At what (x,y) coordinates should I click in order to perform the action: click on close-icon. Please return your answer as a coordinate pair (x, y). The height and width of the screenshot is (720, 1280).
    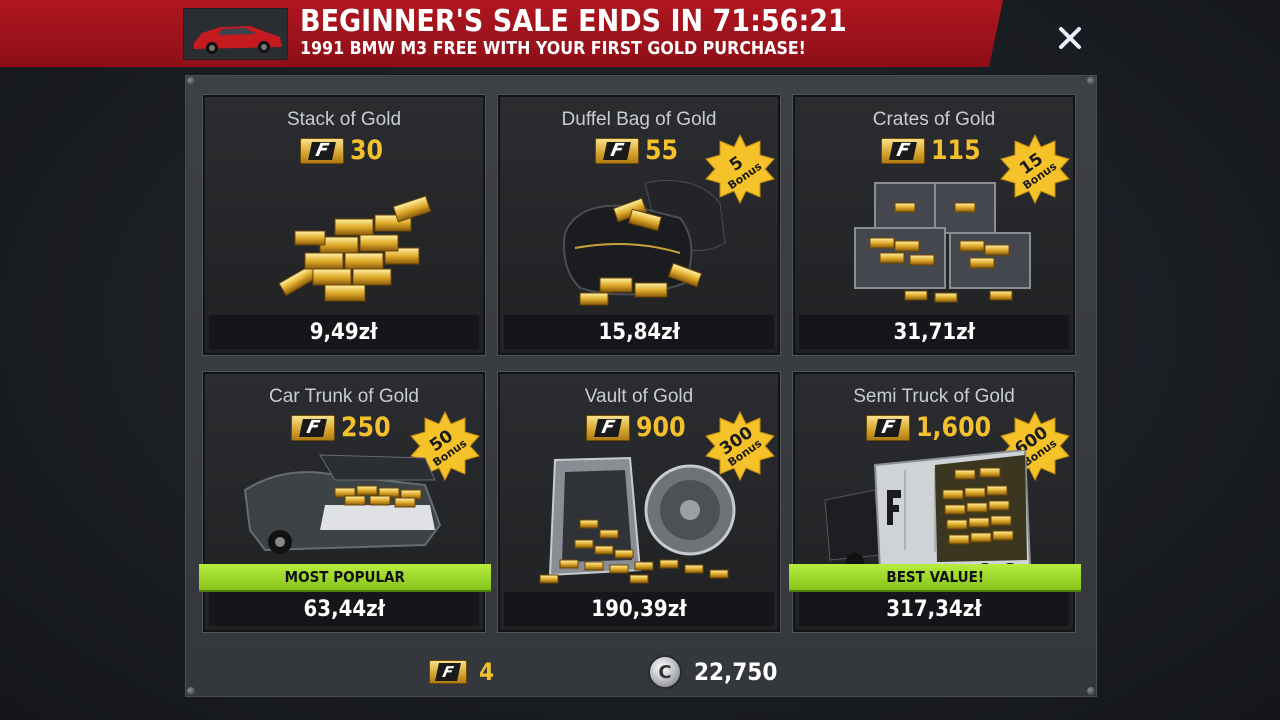
    Looking at the image, I should click on (1070, 38).